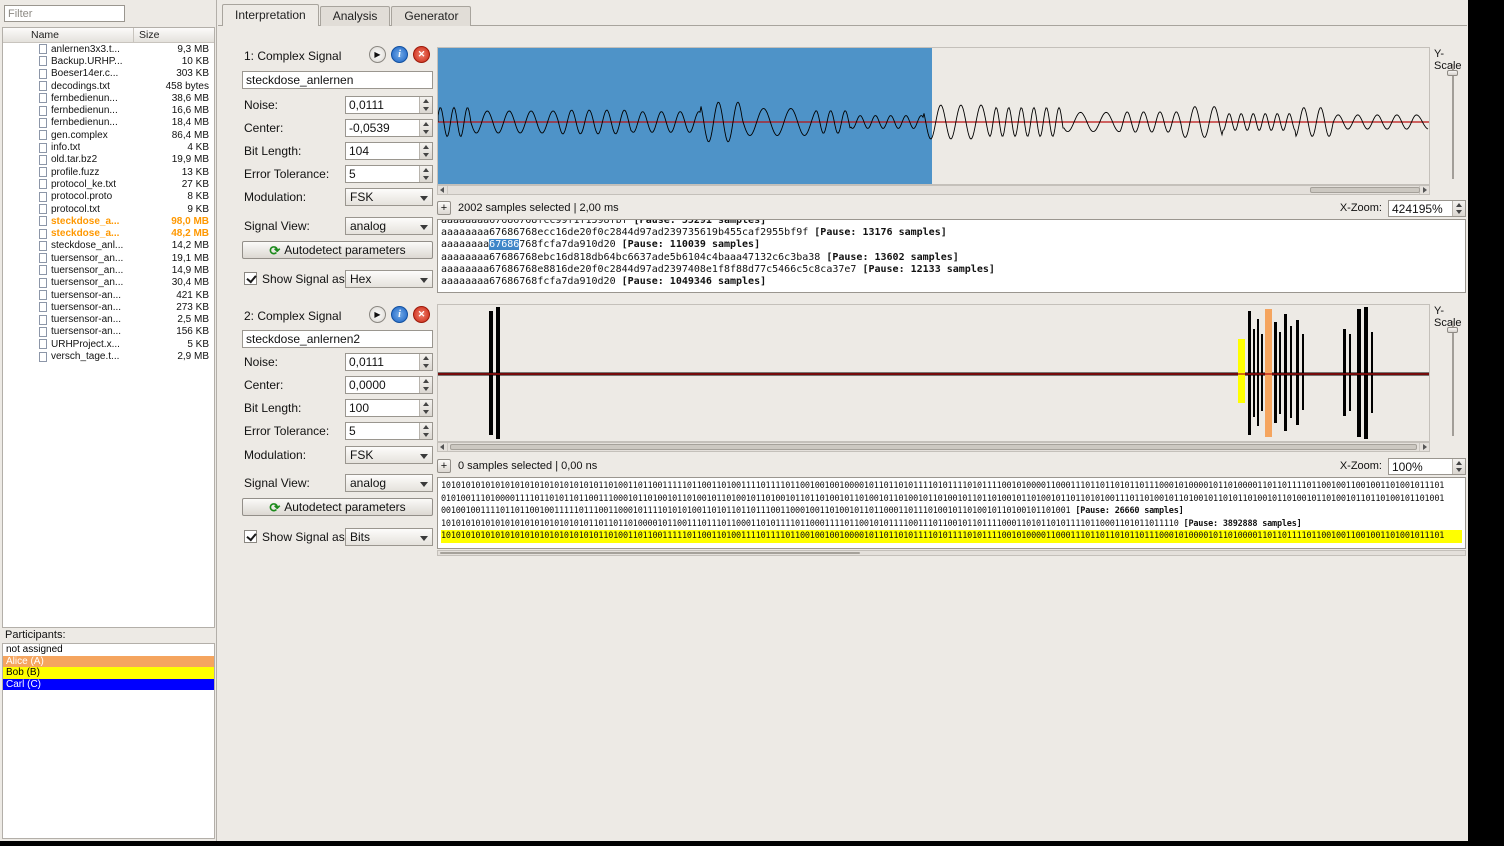  I want to click on signal2-show-as-dropdown: Bits, so click(389, 537).